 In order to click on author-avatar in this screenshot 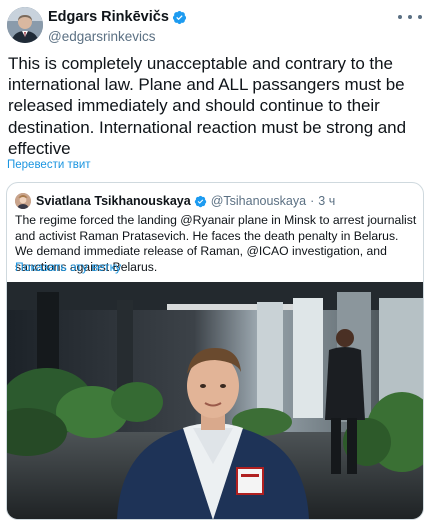, I will do `click(25, 25)`.